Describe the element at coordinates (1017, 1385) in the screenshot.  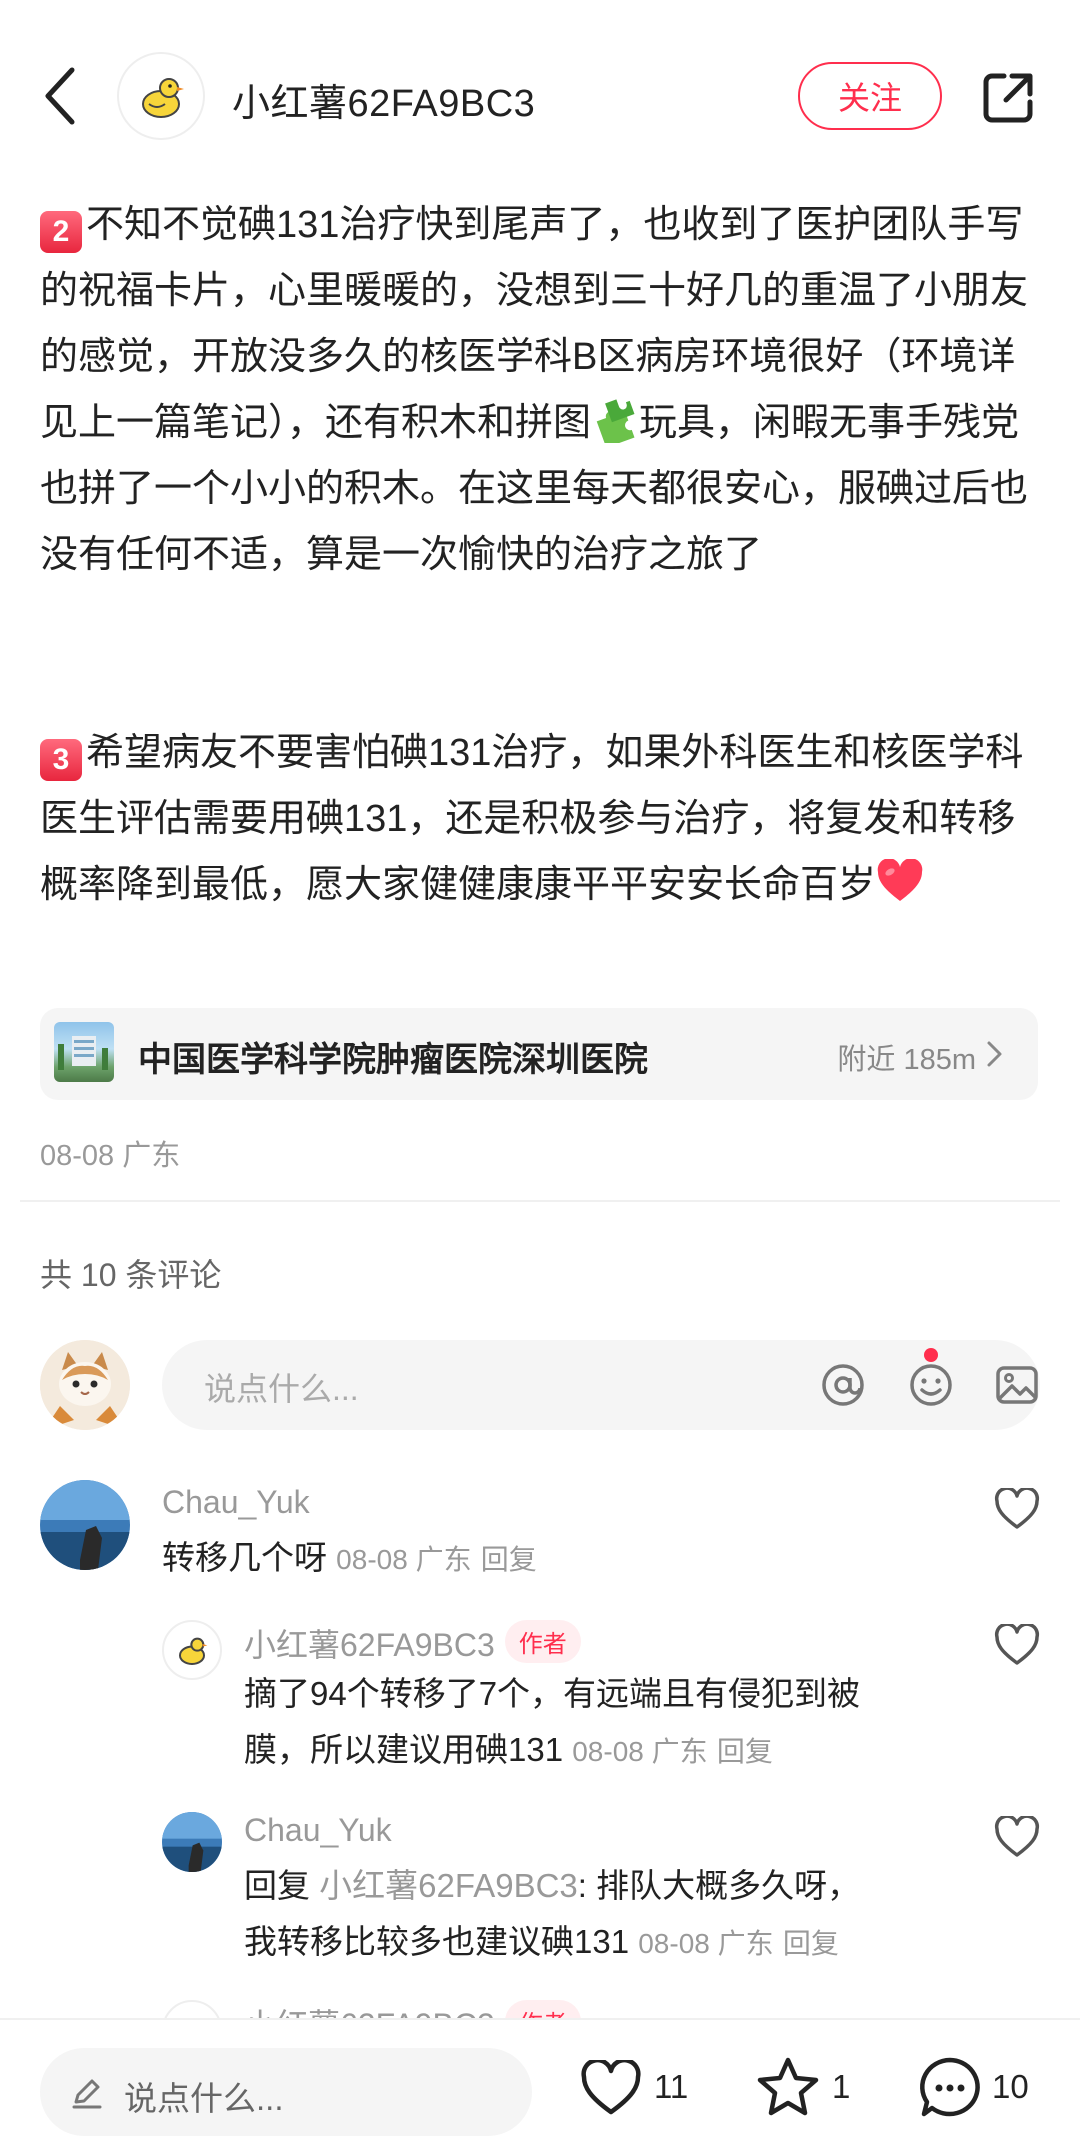
I see `image-icon` at that location.